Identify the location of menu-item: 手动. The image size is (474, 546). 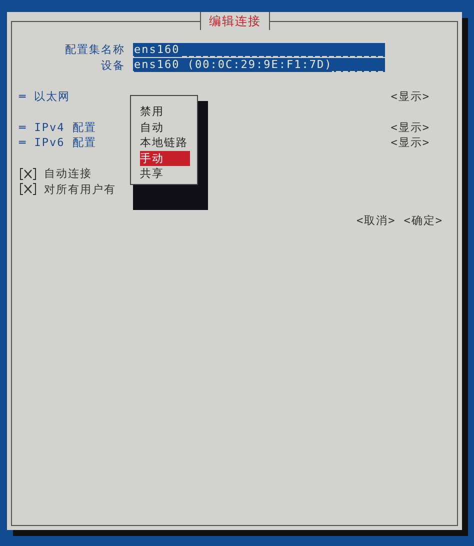
(165, 158).